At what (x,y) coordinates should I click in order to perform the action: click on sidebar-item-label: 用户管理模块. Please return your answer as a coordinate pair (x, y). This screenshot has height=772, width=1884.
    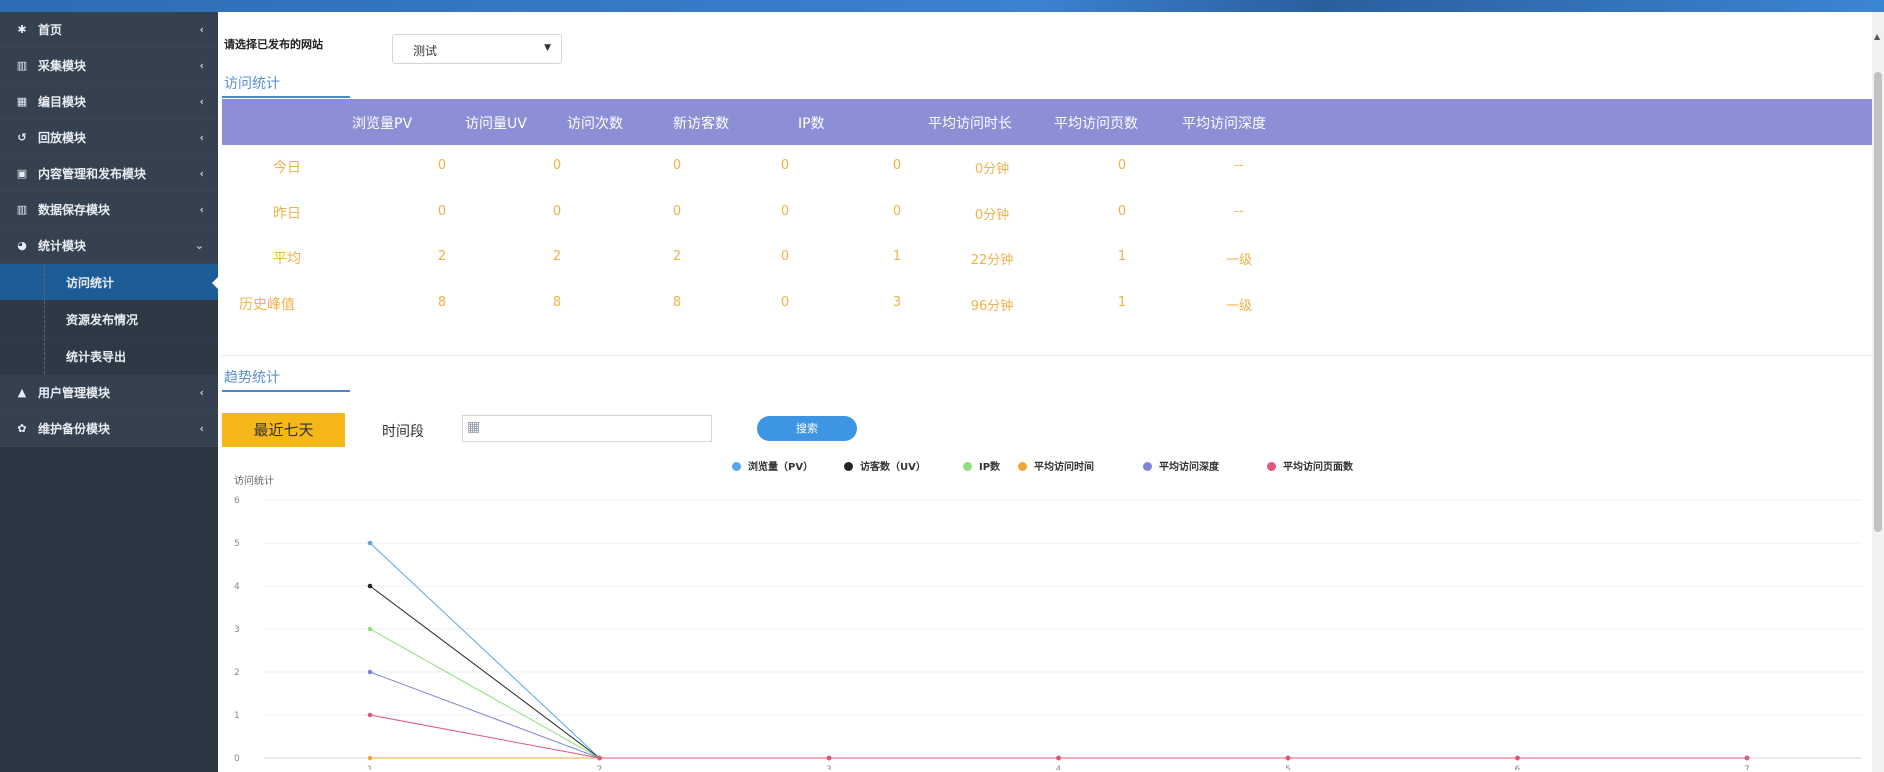
    Looking at the image, I should click on (74, 393).